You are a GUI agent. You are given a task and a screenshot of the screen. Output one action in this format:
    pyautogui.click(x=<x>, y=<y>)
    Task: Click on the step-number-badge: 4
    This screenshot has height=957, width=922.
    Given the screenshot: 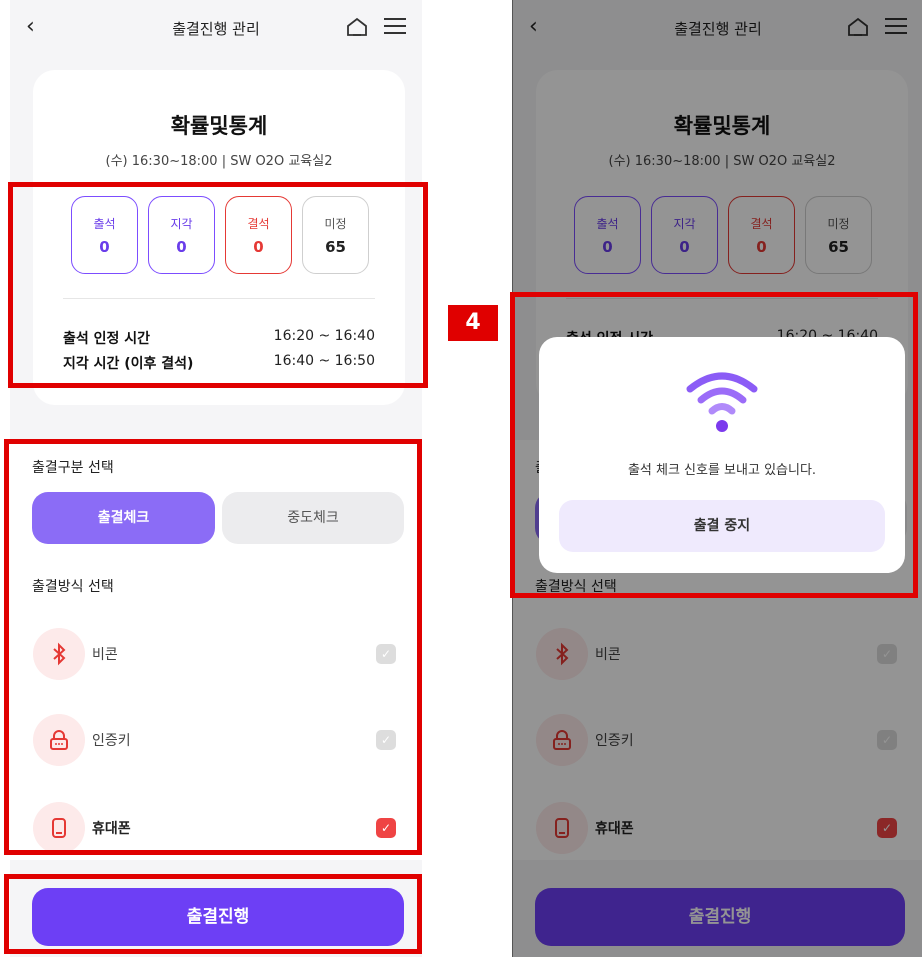 What is the action you would take?
    pyautogui.click(x=473, y=323)
    